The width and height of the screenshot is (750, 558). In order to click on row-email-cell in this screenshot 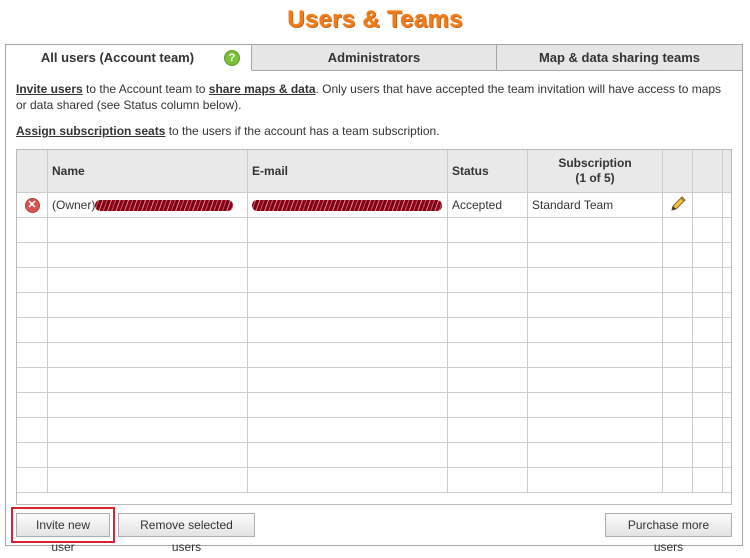, I will do `click(347, 205)`.